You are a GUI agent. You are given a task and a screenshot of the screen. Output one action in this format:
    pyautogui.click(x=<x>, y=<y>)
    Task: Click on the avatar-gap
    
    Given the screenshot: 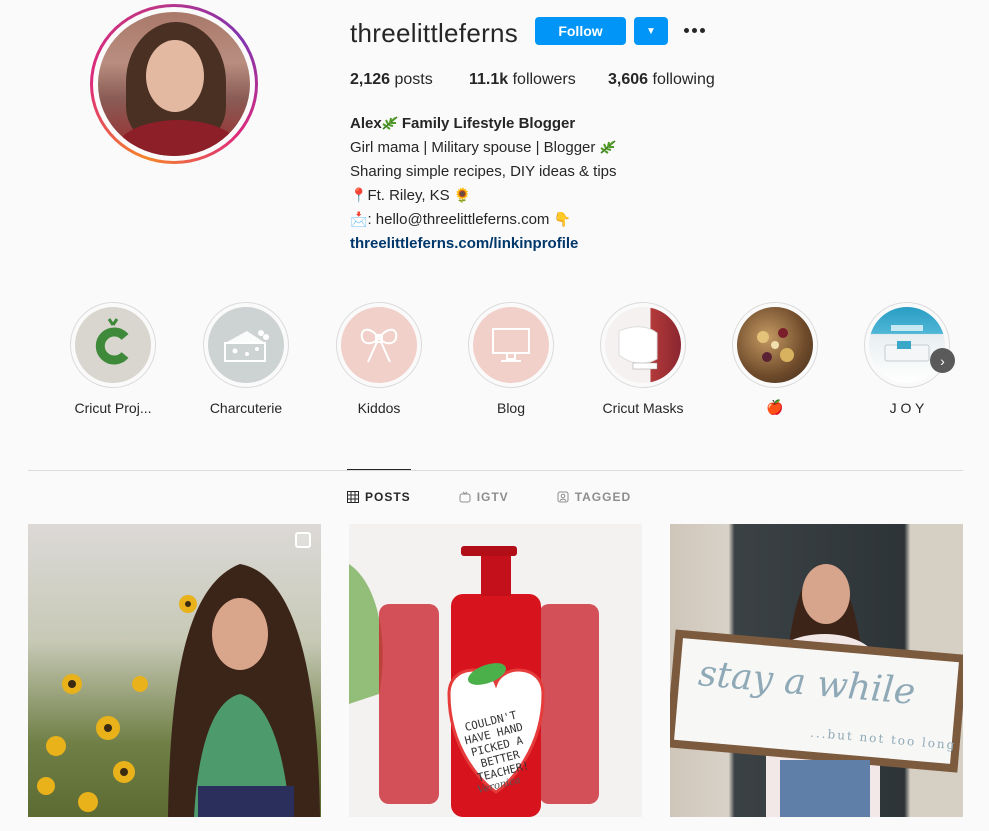 What is the action you would take?
    pyautogui.click(x=174, y=84)
    